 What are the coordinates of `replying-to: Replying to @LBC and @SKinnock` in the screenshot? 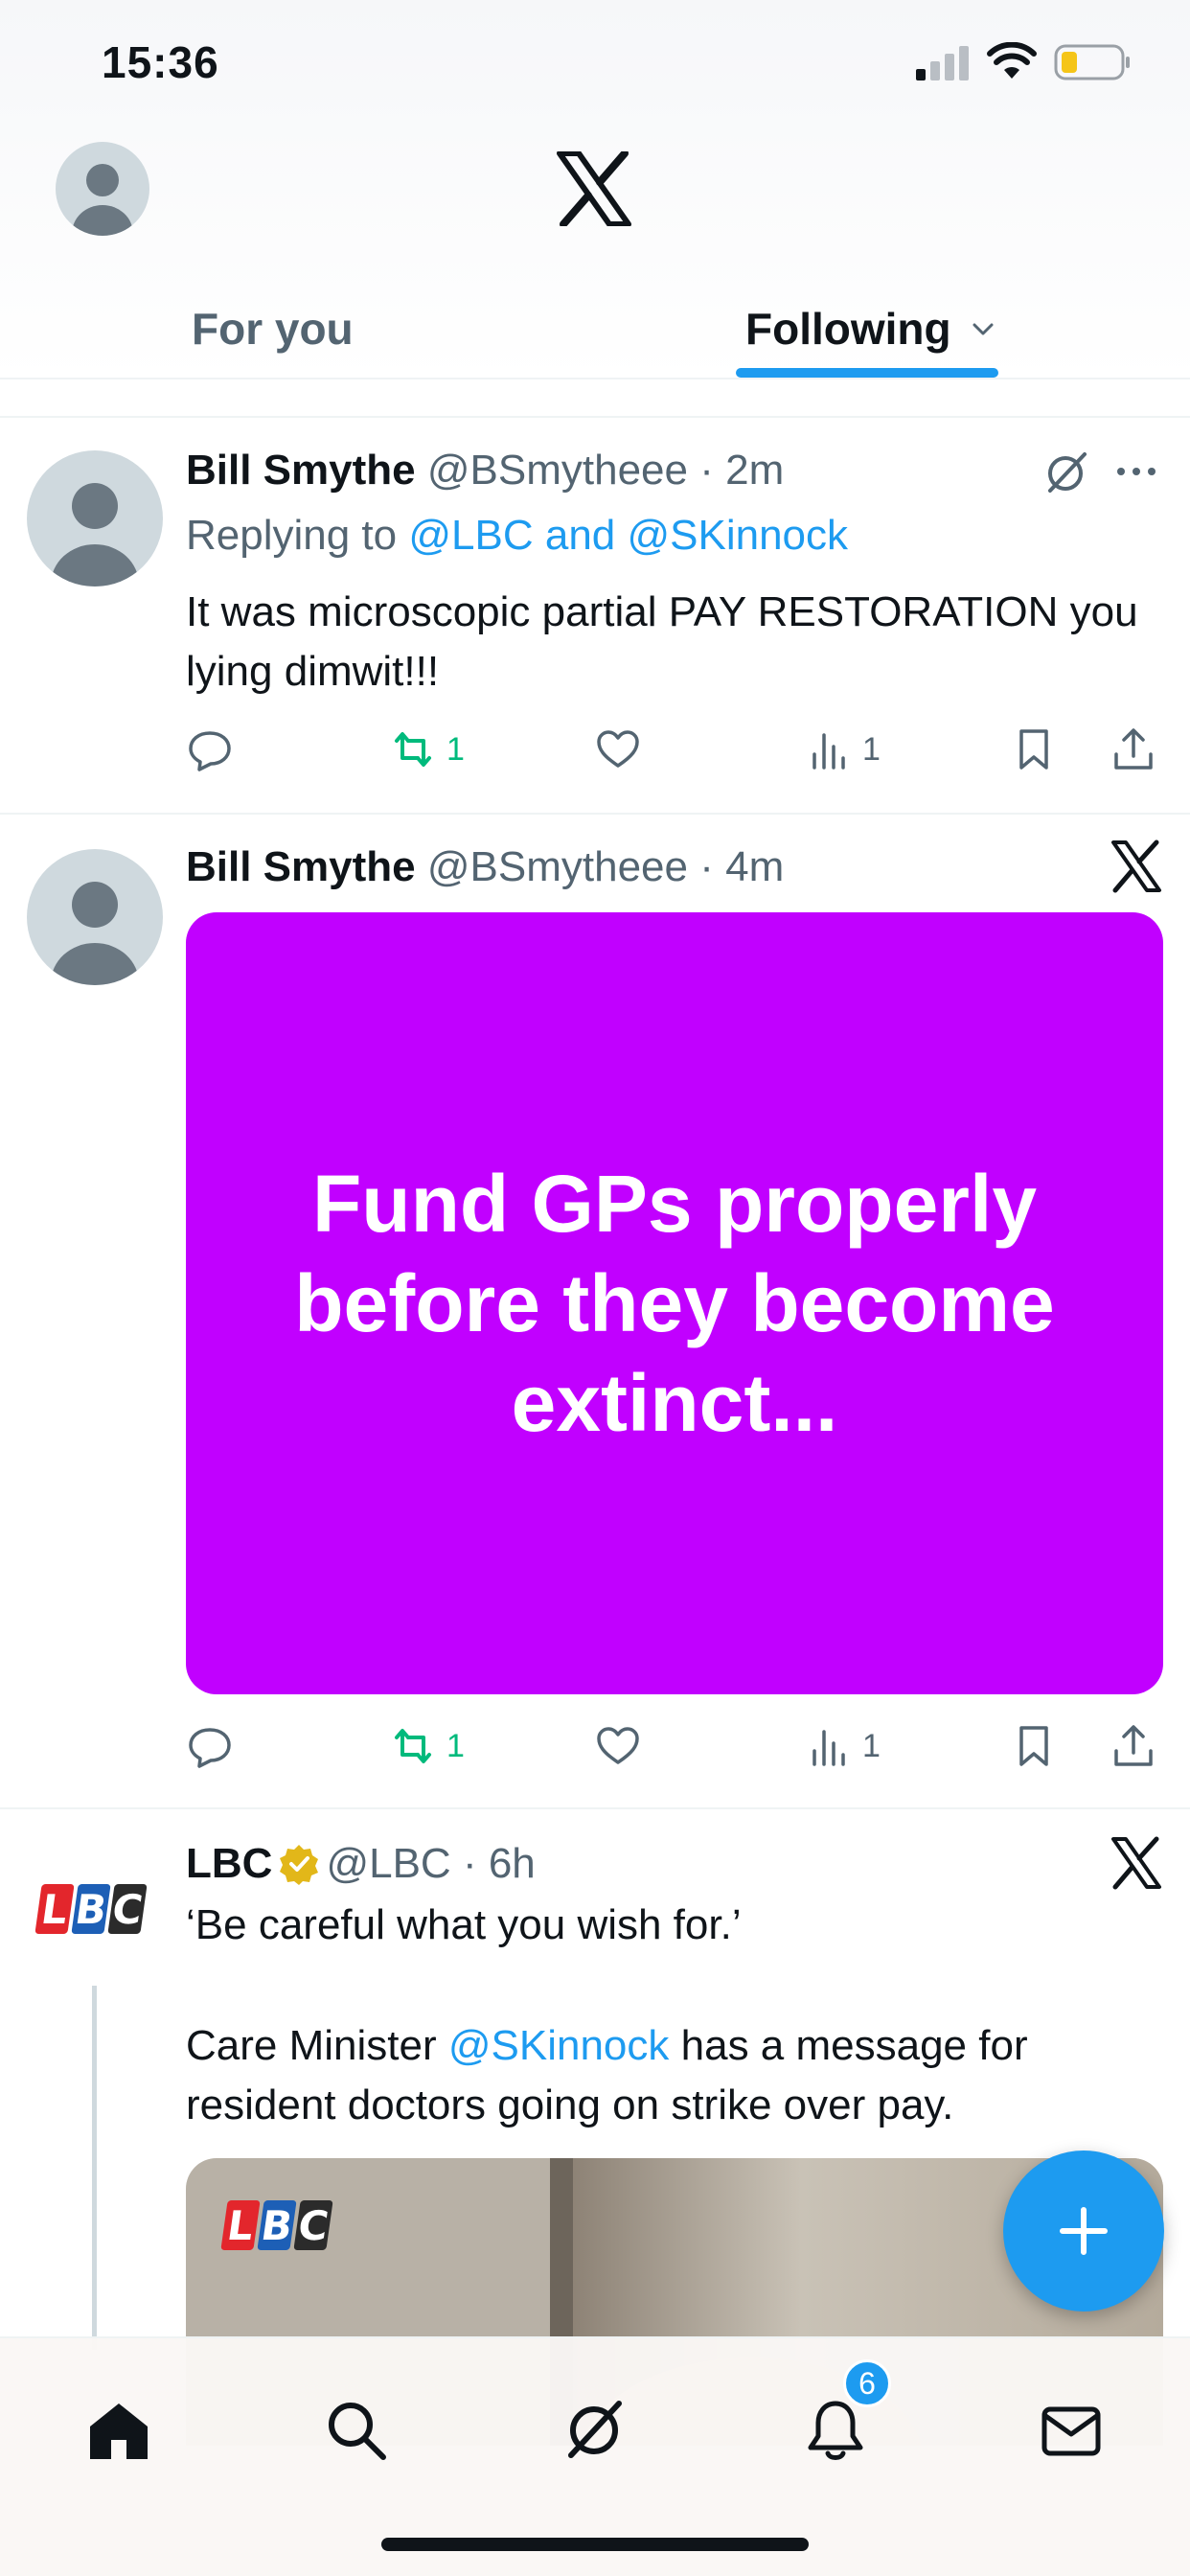 It's located at (517, 536).